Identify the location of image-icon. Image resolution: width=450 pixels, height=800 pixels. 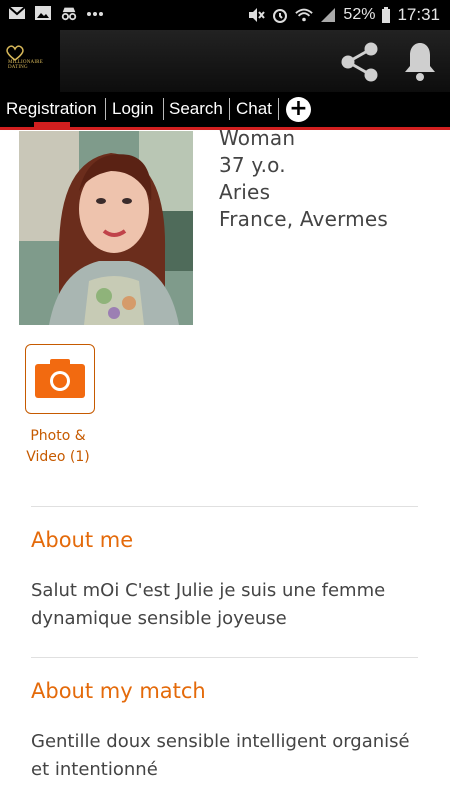
(43, 13).